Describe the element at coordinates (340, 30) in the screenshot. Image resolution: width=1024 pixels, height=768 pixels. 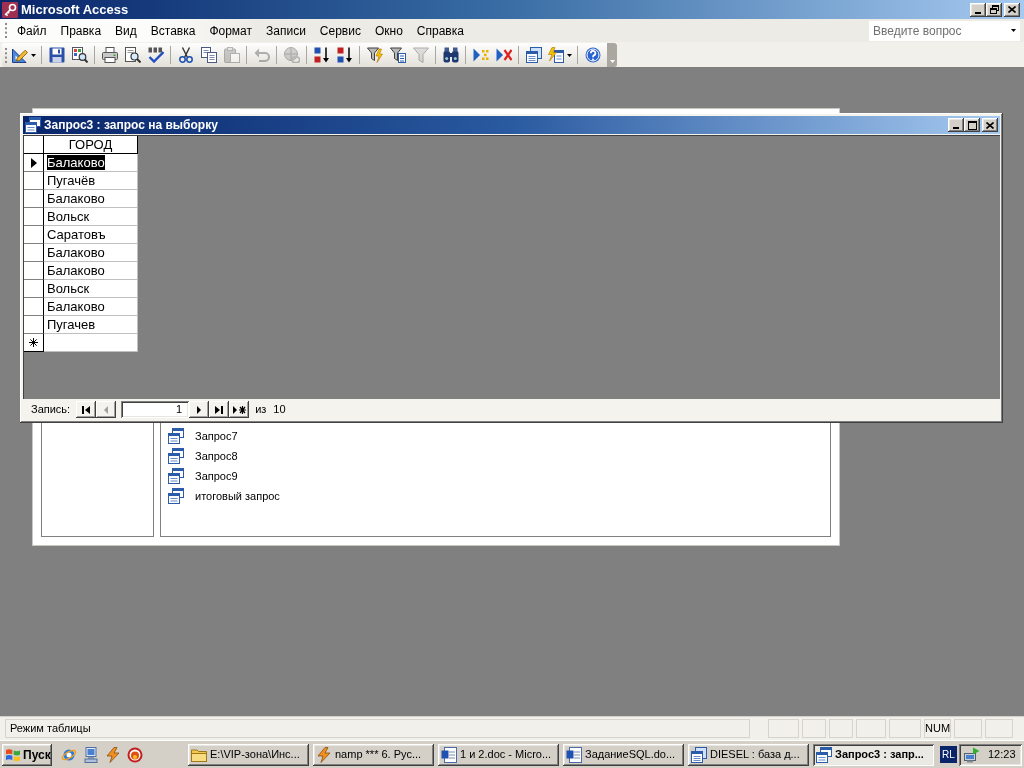
I see `menu-item: Сервис` at that location.